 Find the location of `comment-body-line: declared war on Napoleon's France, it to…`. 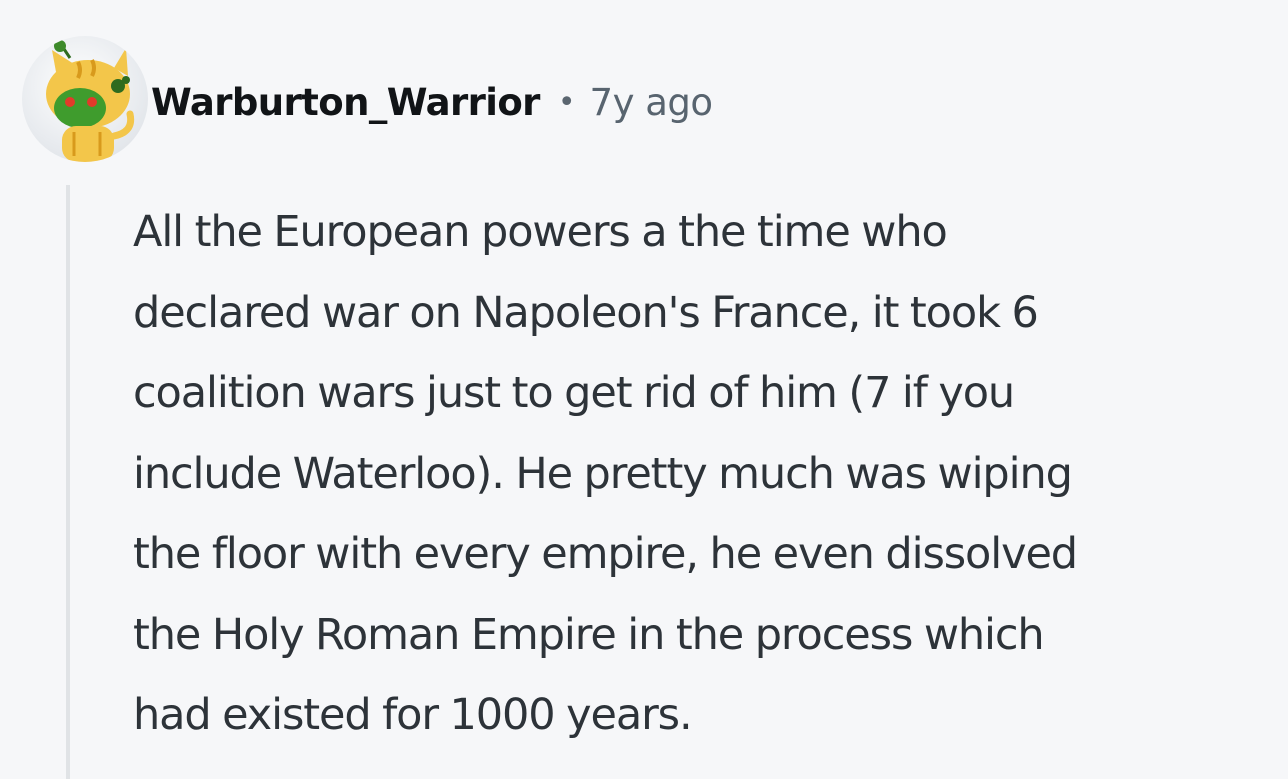

comment-body-line: declared war on Napoleon's France, it to… is located at coordinates (586, 312).